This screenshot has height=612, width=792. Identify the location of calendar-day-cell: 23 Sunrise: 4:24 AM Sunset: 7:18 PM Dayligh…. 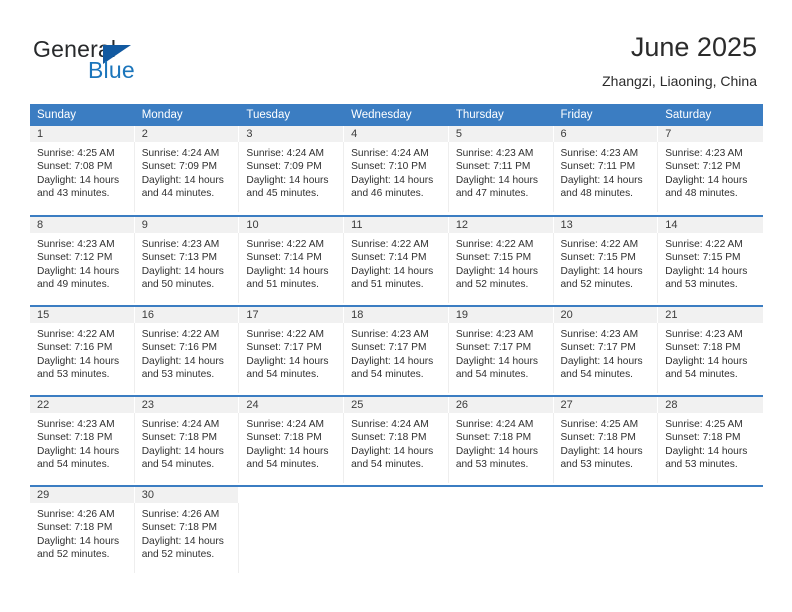
(187, 441).